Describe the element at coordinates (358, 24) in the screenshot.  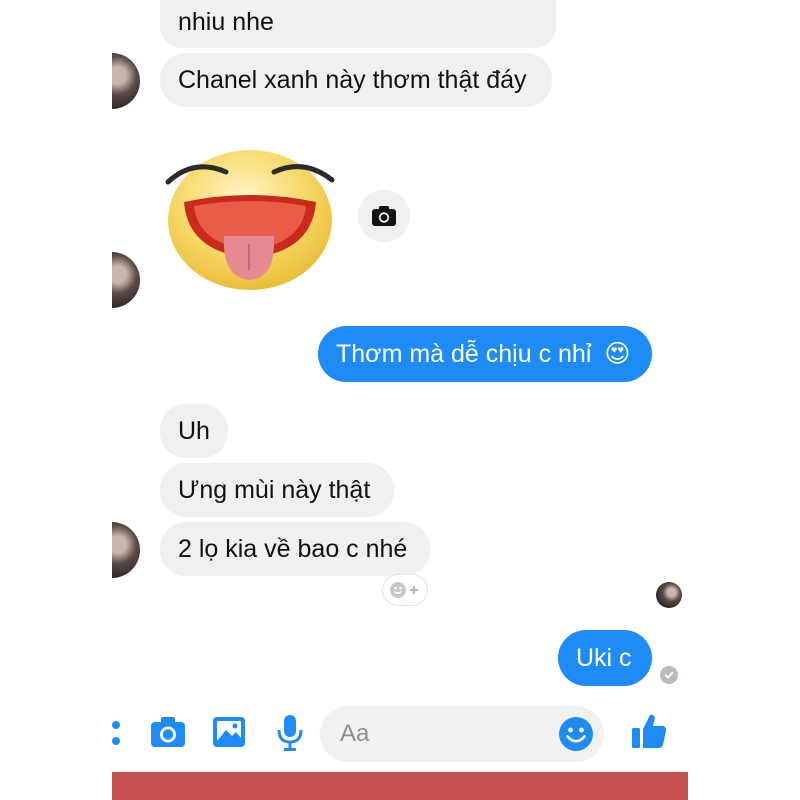
I see `incoming-message: nhiu nhe` at that location.